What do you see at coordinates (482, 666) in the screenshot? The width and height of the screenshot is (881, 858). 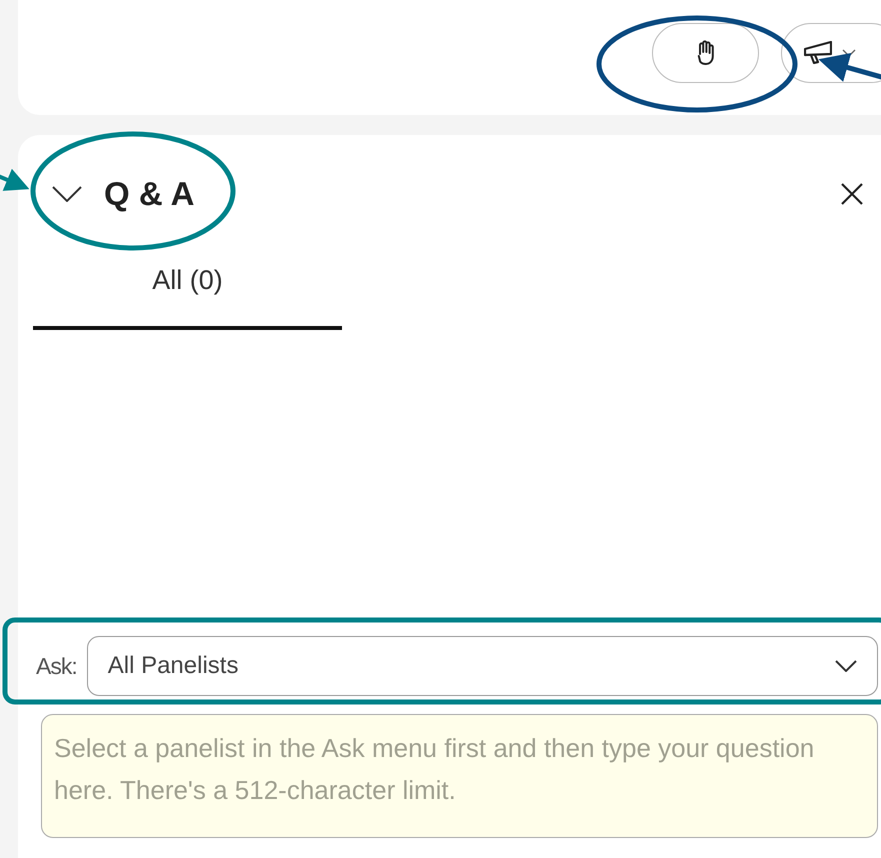 I see `recipient-dropdown: All Panelists` at bounding box center [482, 666].